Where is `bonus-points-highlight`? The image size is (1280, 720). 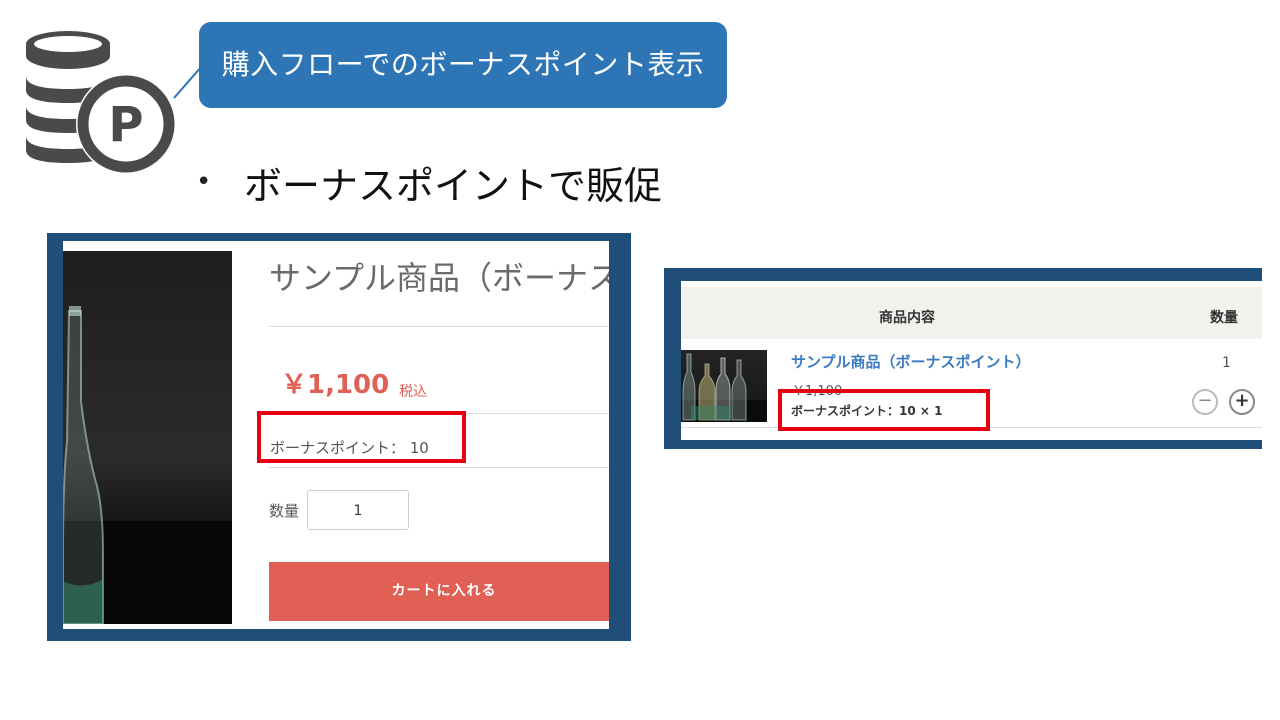 bonus-points-highlight is located at coordinates (361, 437).